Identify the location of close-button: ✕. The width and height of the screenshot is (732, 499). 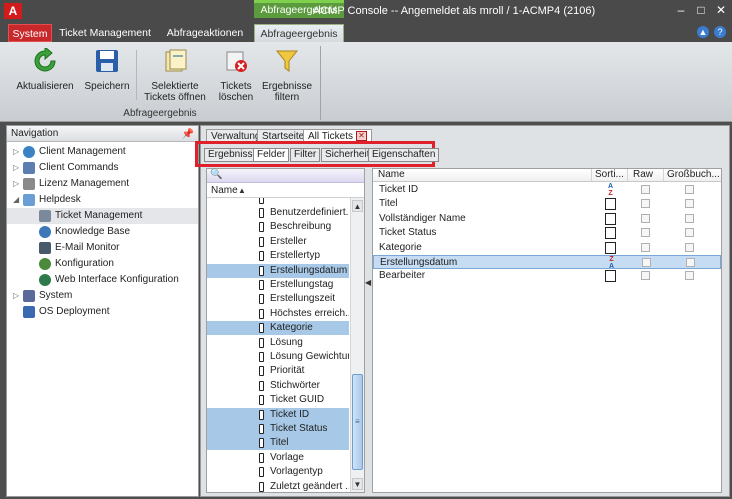
(721, 10).